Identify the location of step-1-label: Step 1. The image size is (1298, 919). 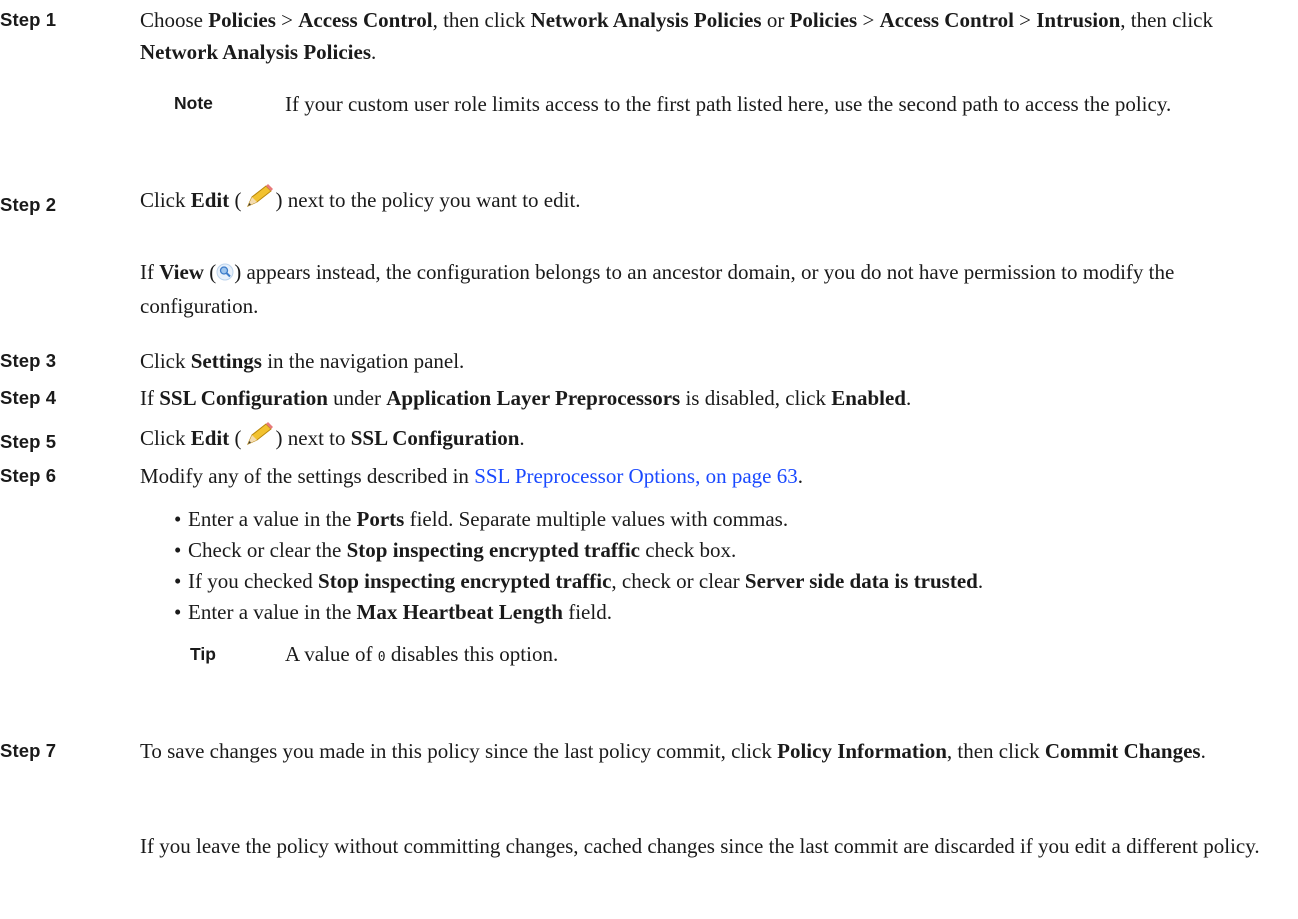
(28, 19).